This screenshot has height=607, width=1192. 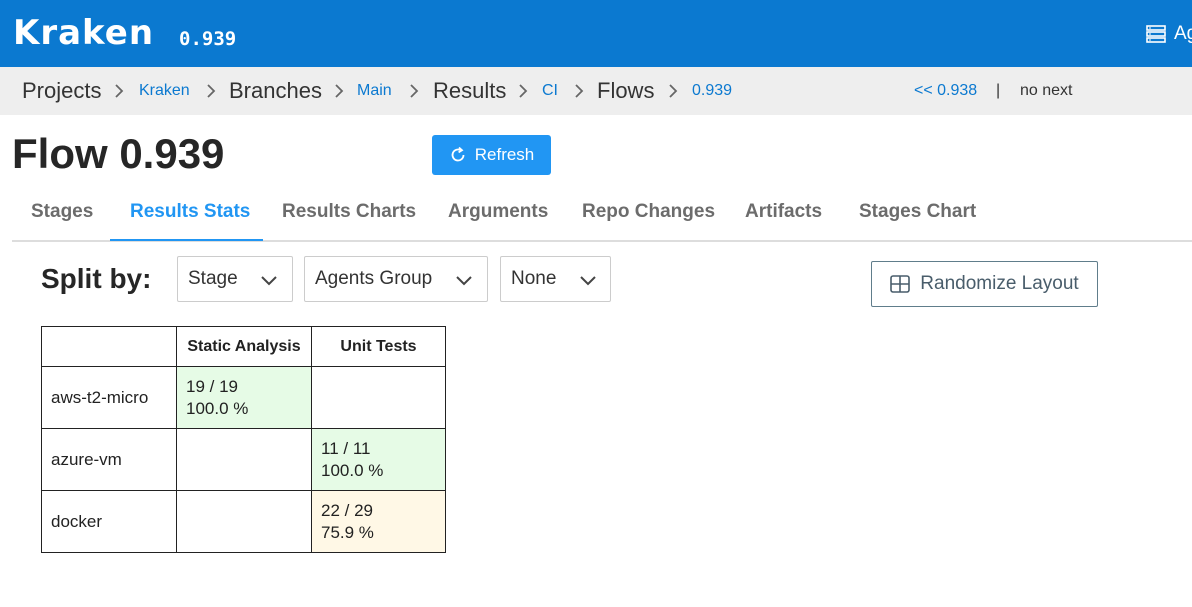 I want to click on tab-stages: Stages, so click(x=62, y=214).